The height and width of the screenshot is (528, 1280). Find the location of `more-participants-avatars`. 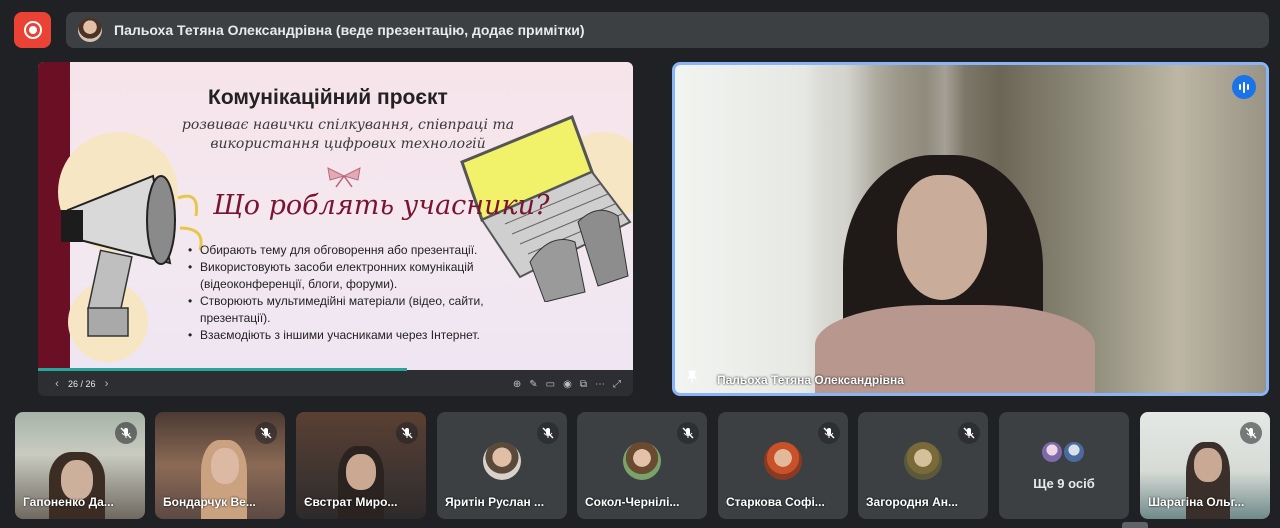

more-participants-avatars is located at coordinates (1065, 453).